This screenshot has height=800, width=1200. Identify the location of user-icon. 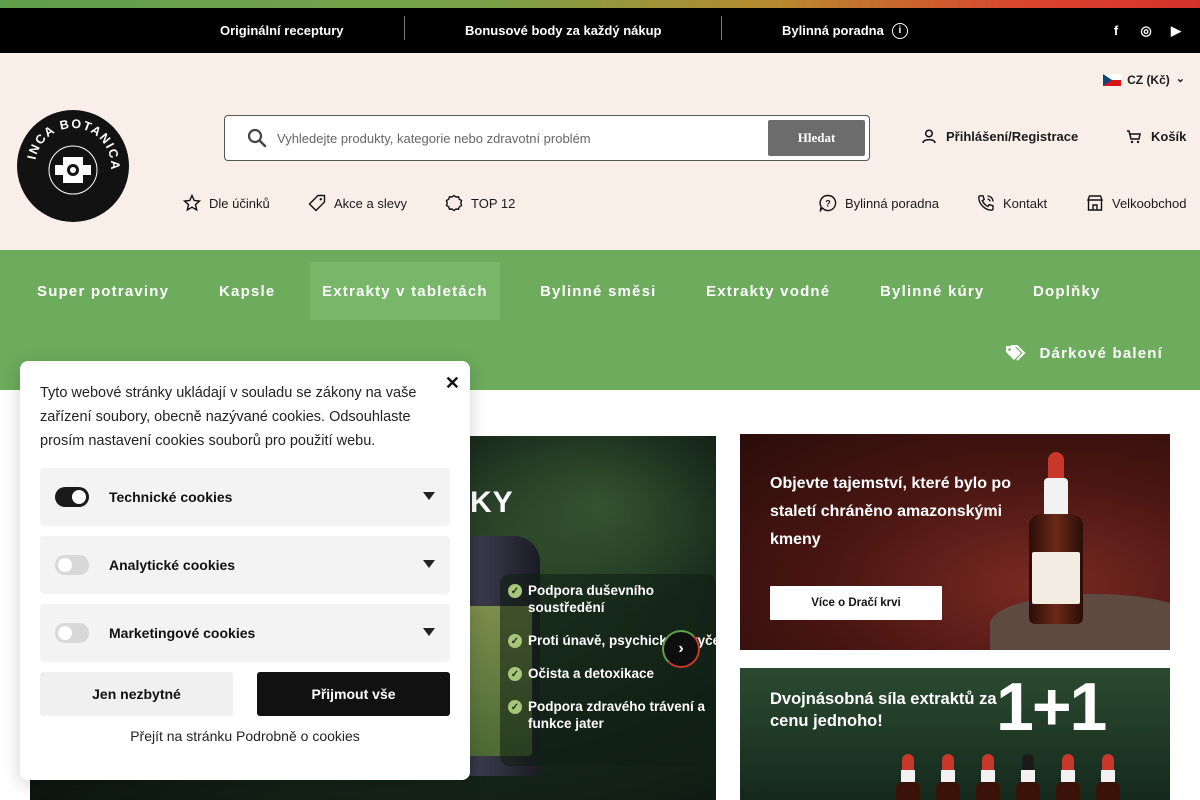
(929, 136).